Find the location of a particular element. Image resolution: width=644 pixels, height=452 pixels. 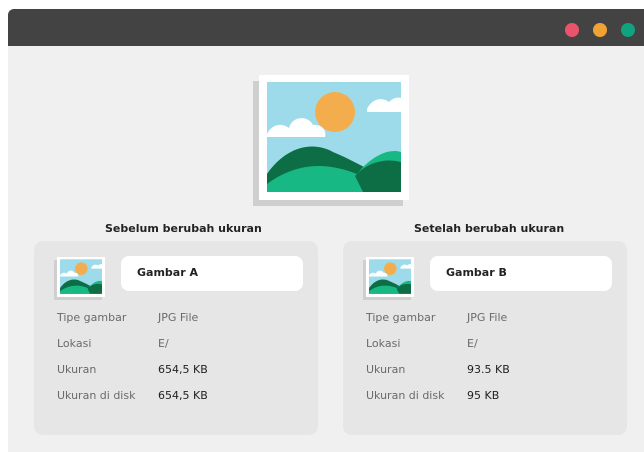

caption-before: Sebelum berubah ukuran is located at coordinates (183, 228).